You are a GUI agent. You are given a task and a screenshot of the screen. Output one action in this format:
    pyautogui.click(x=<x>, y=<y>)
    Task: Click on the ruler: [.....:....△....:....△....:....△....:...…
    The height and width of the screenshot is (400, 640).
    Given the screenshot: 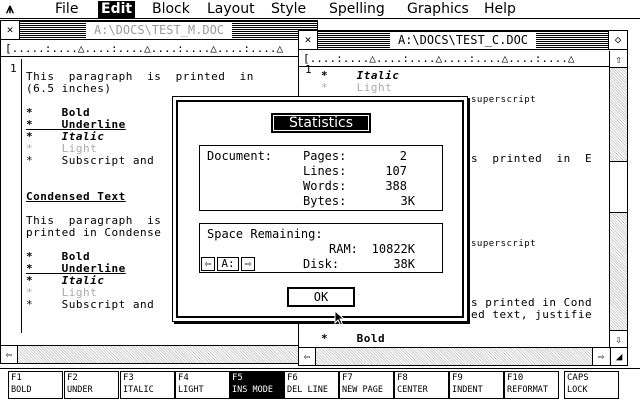 What is the action you would take?
    pyautogui.click(x=159, y=49)
    